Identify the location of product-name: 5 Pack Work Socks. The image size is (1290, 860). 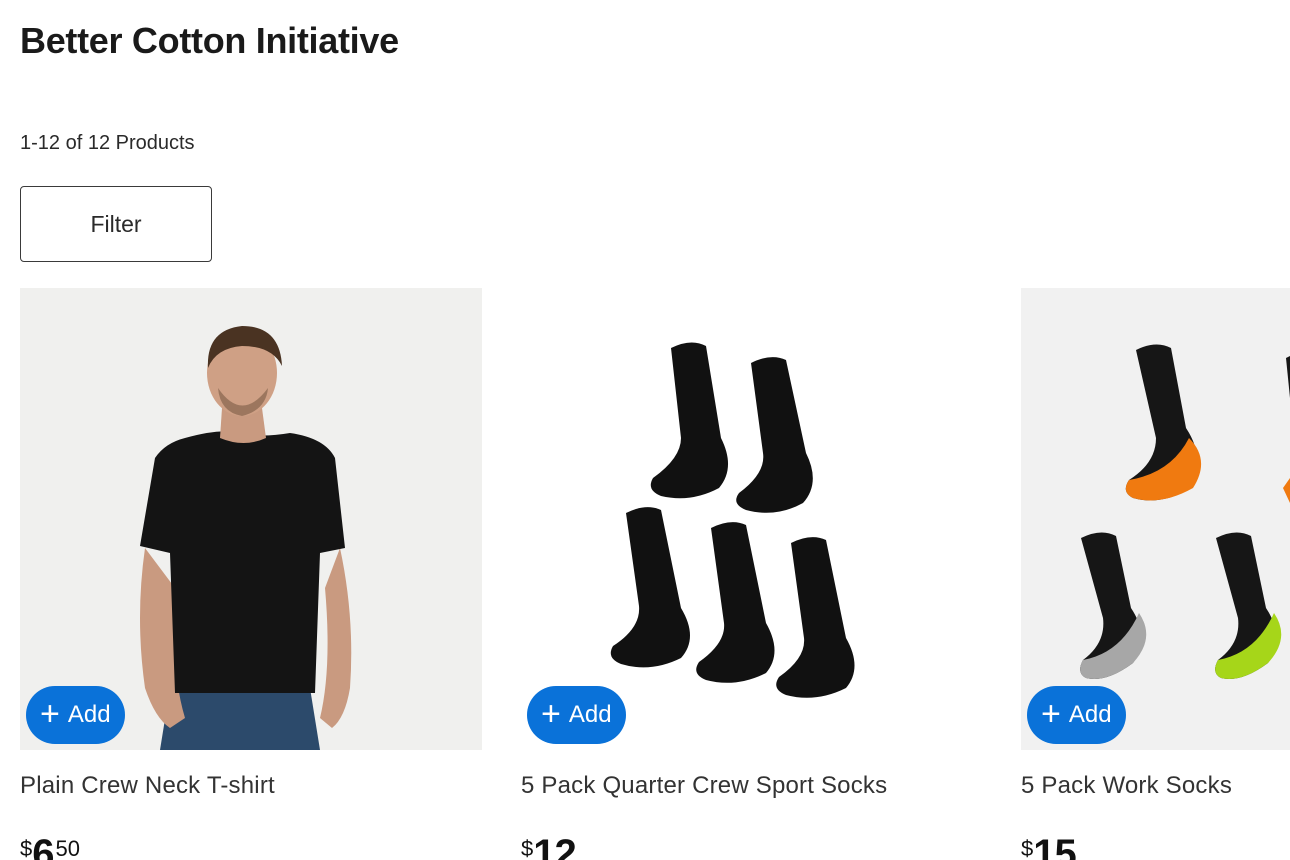
(1155, 786).